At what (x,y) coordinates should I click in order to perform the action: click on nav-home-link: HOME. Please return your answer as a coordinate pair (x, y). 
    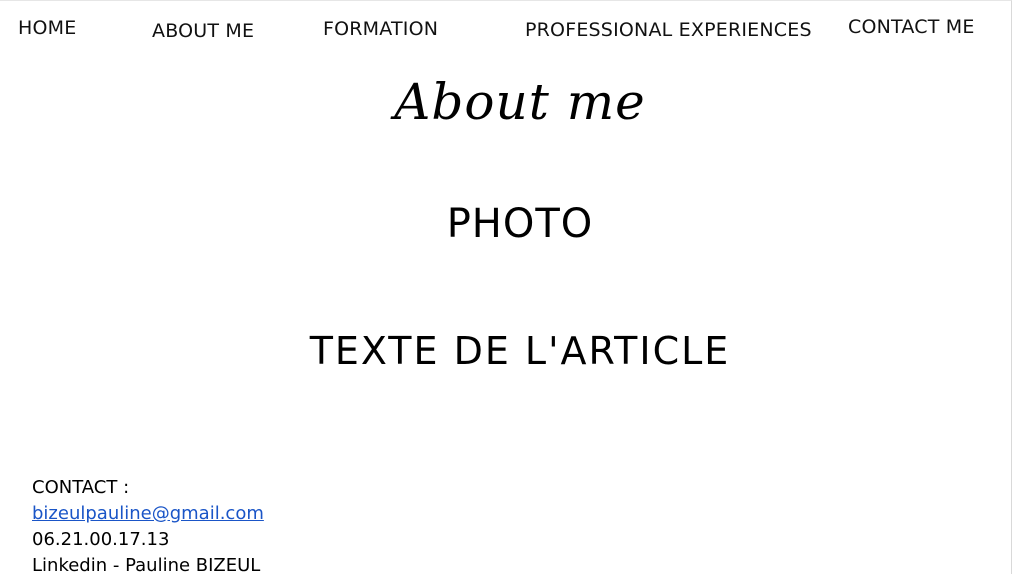
    Looking at the image, I should click on (47, 28).